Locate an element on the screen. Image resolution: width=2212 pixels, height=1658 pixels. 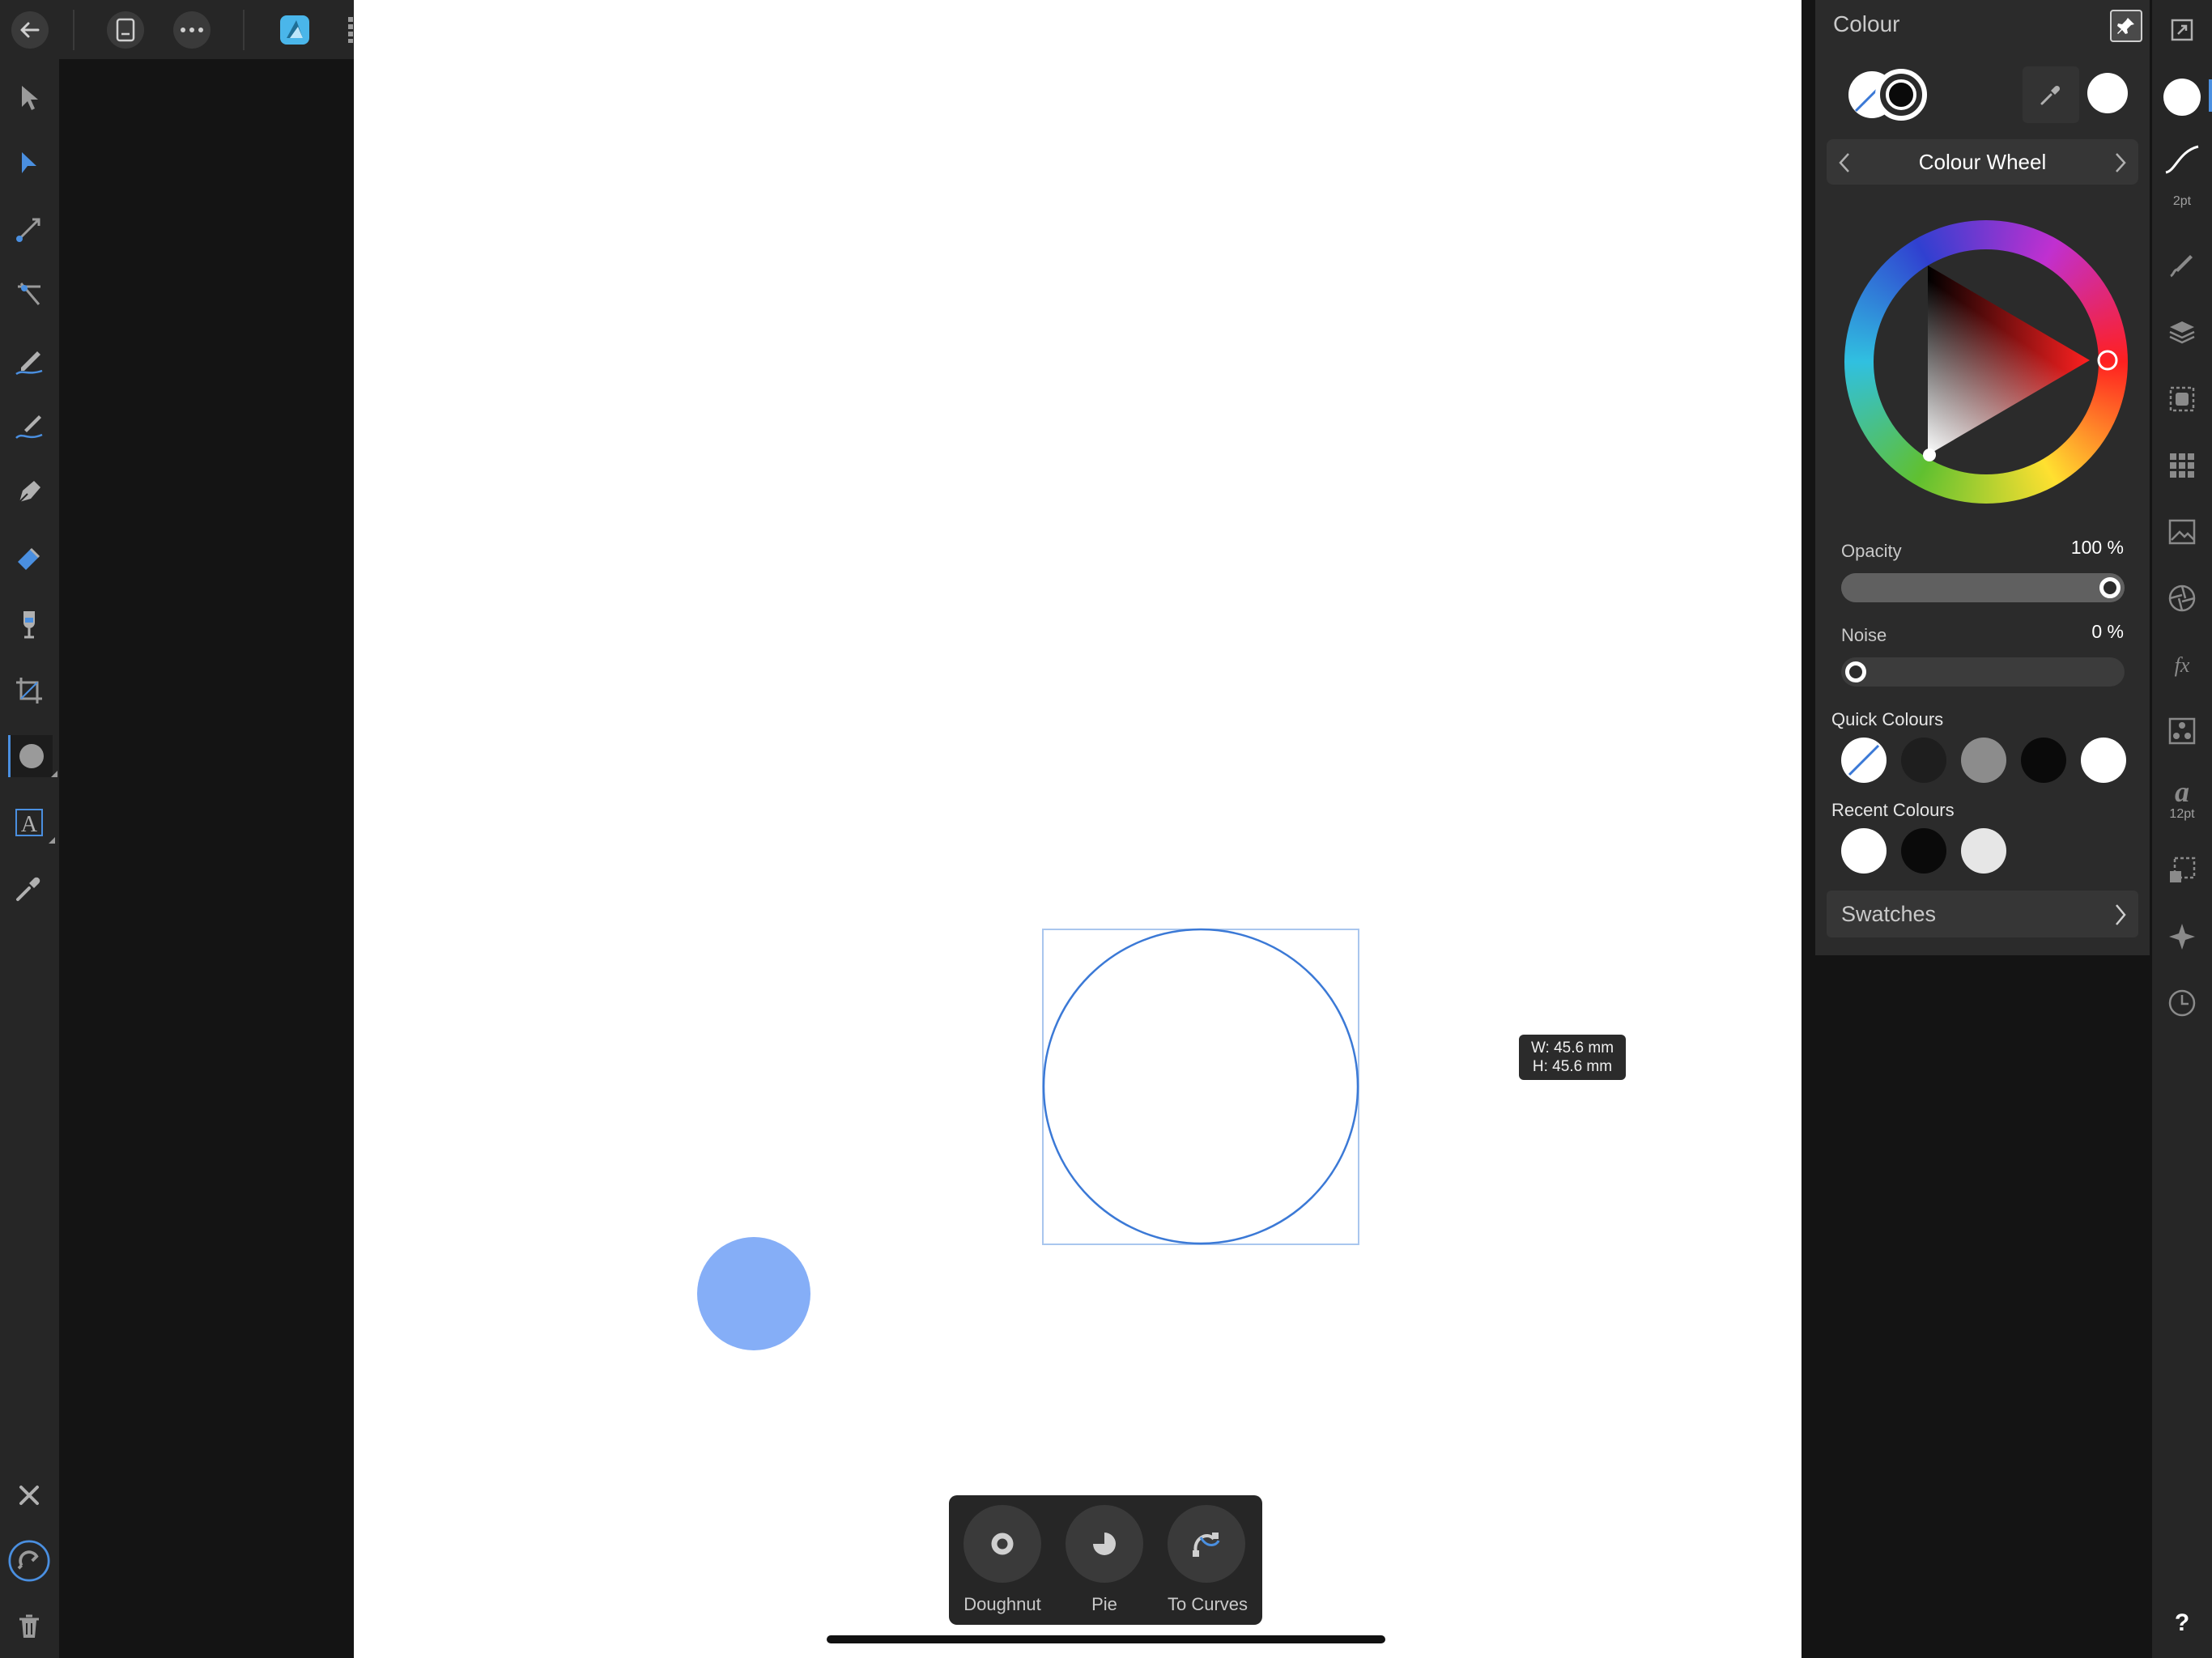
delete-button is located at coordinates (29, 1626).